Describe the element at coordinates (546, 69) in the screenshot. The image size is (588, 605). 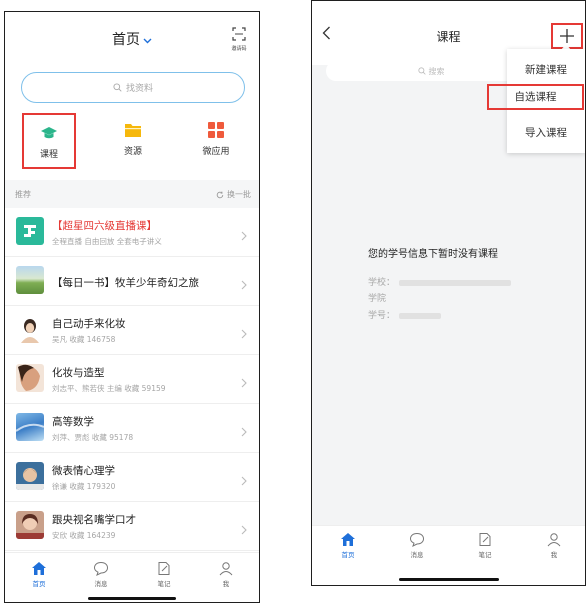
I see `menu-item-new-course: 新建课程` at that location.